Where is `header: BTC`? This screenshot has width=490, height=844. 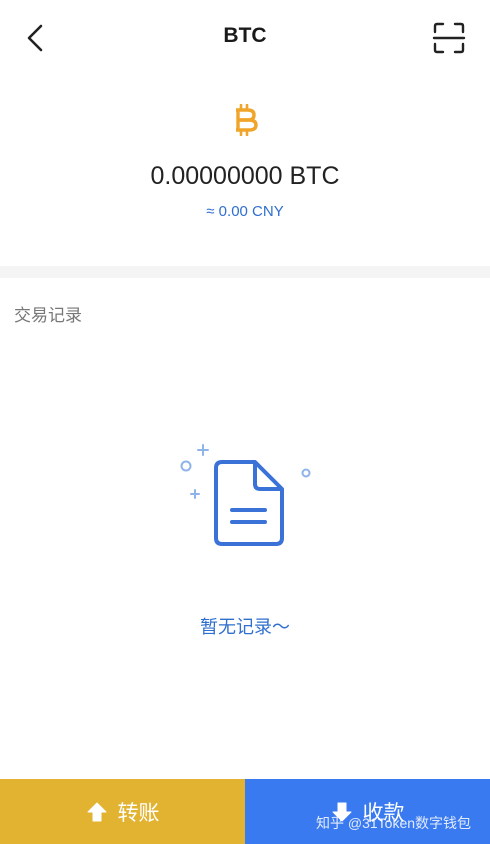
header: BTC is located at coordinates (245, 38).